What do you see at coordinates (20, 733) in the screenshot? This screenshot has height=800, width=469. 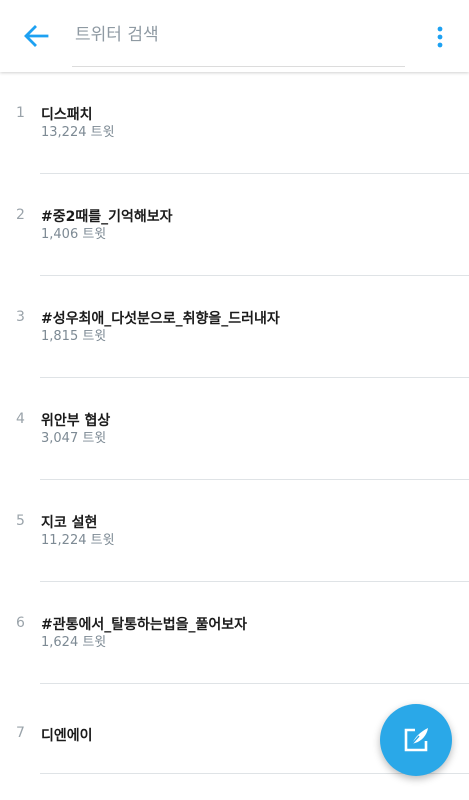 I see `trend-rank: 7` at bounding box center [20, 733].